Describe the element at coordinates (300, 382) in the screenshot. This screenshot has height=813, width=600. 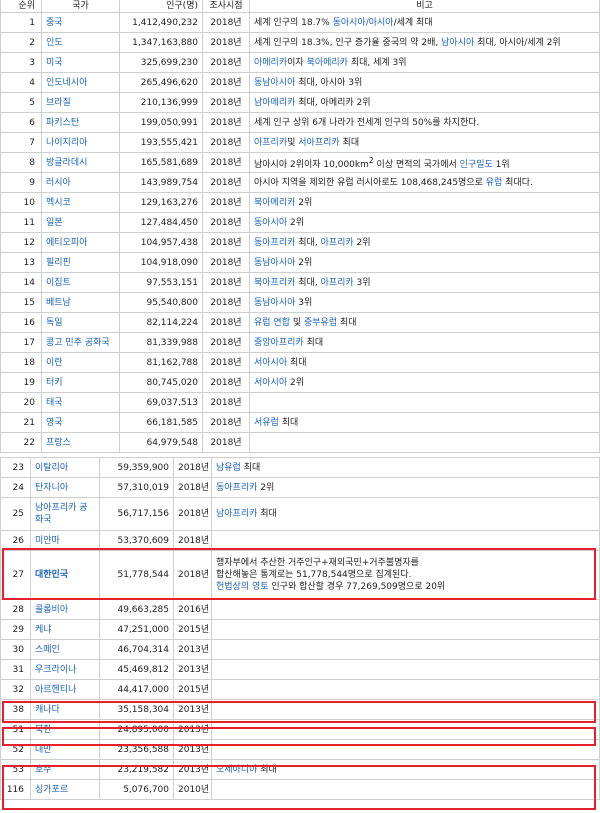
I see `table-row: 19 터키 80,745,020 2018년 서아시아 2위` at that location.